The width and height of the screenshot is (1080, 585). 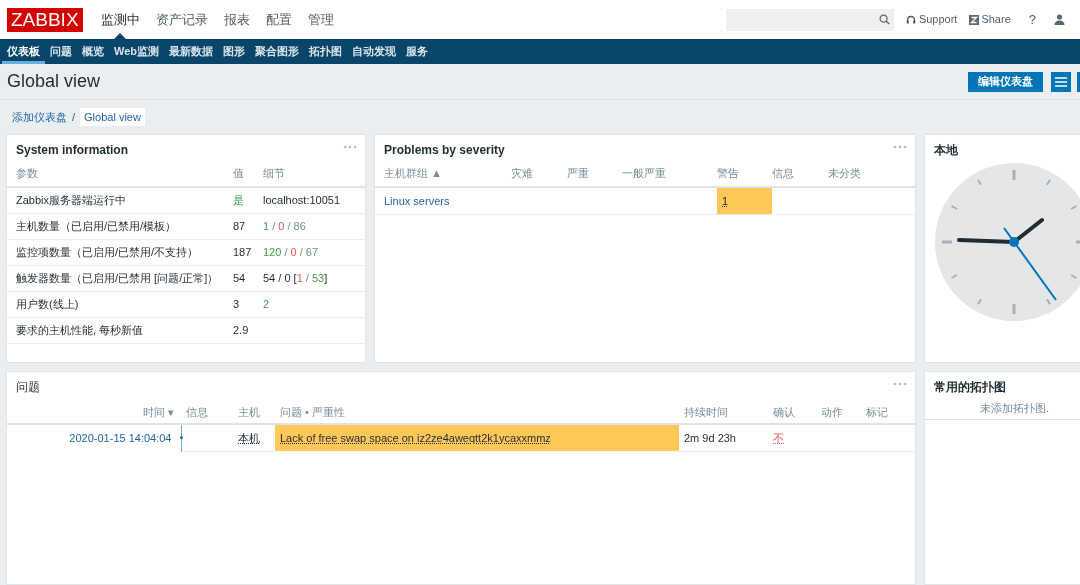 What do you see at coordinates (236, 303) in the screenshot?
I see `value-text: 3` at bounding box center [236, 303].